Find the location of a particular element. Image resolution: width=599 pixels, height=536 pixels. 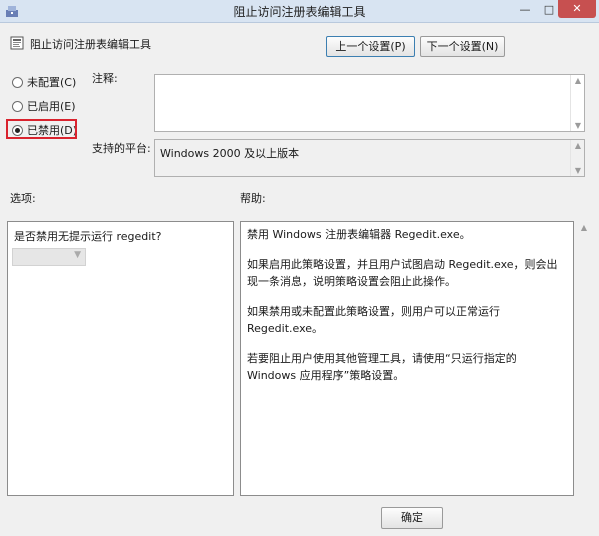

maximize-icon: □ is located at coordinates (549, 9).